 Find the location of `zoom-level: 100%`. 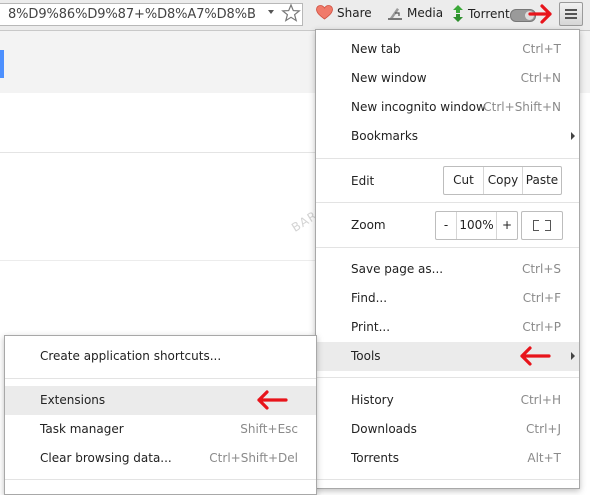

zoom-level: 100% is located at coordinates (476, 225).